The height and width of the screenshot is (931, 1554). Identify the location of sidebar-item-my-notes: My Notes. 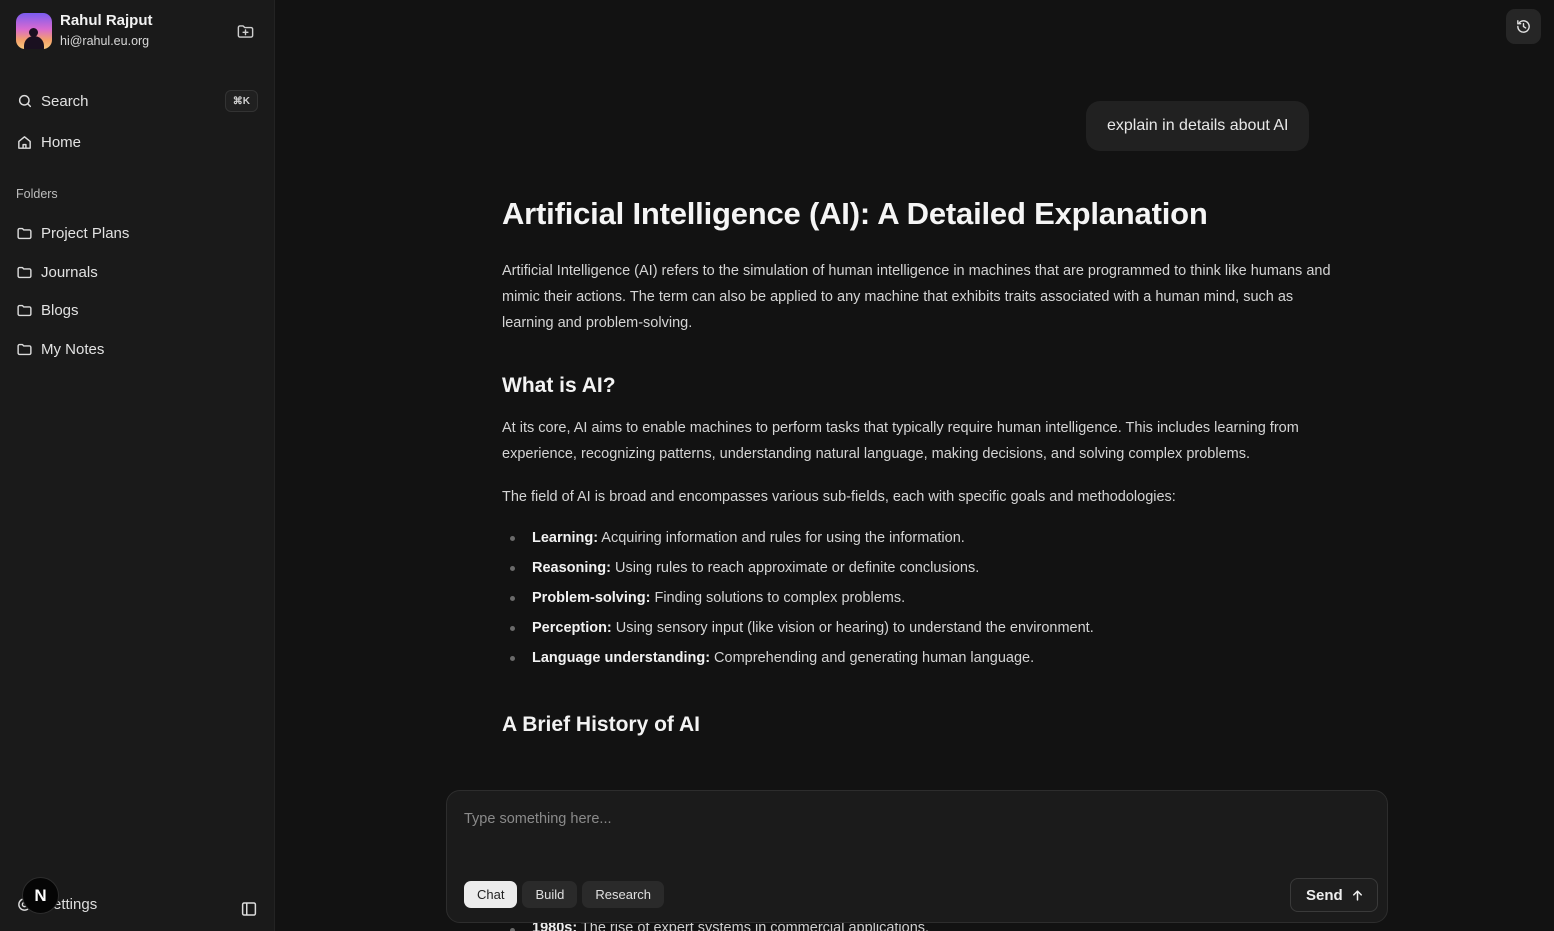
(137, 349).